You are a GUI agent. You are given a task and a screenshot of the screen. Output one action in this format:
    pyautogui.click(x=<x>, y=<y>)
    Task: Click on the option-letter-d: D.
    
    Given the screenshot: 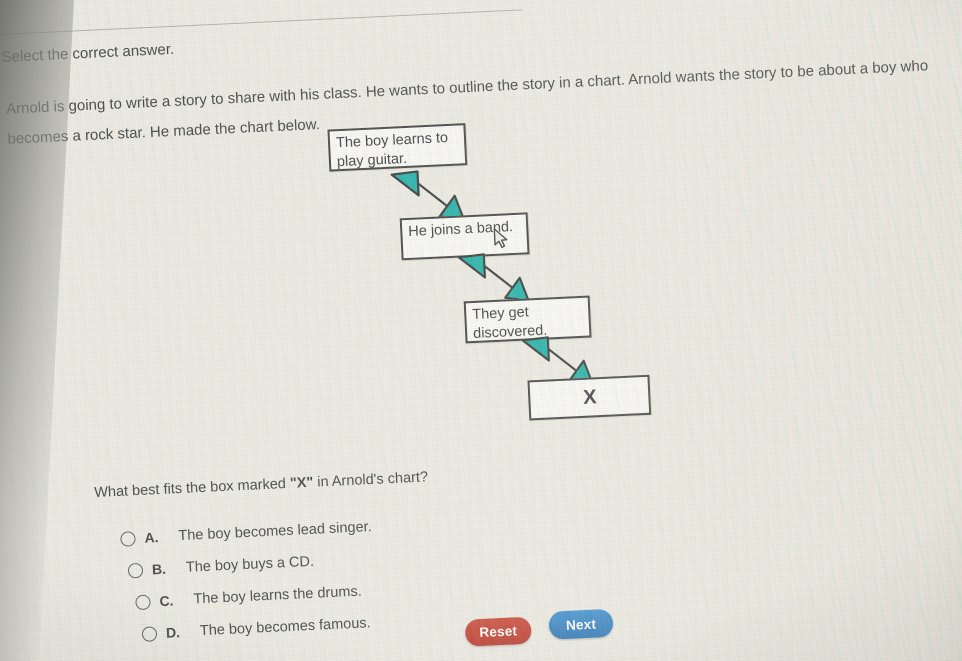 What is the action you would take?
    pyautogui.click(x=173, y=632)
    